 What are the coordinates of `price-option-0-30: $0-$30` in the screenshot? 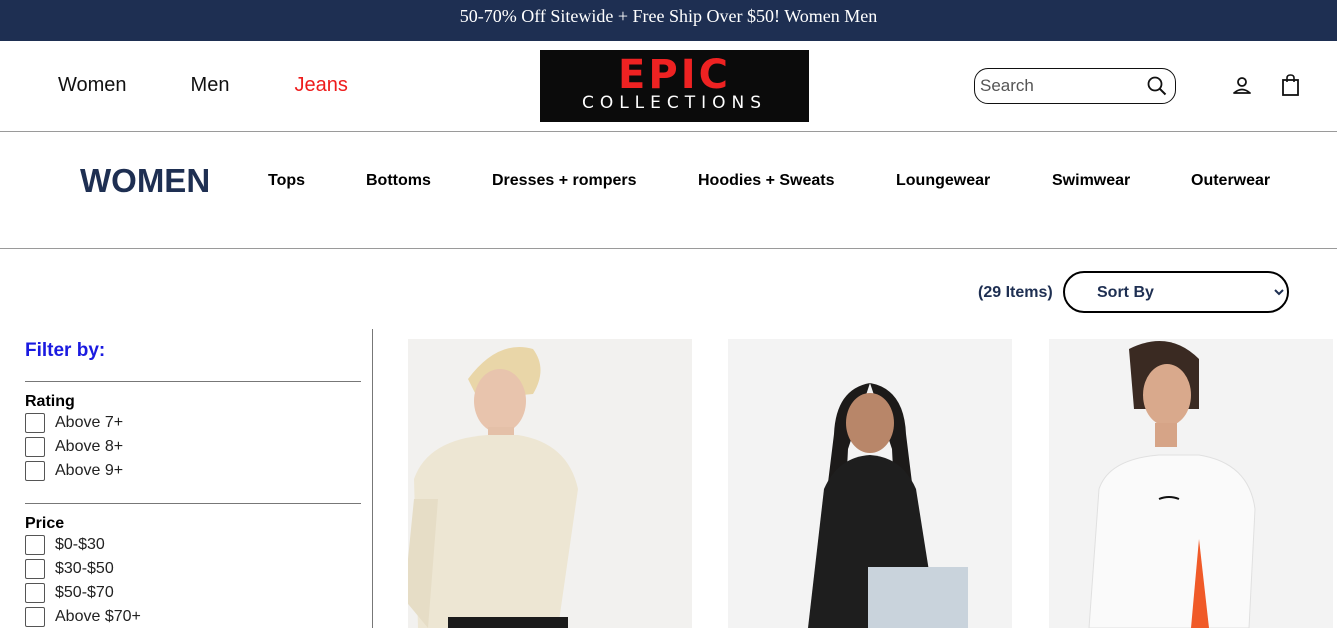 It's located at (65, 545).